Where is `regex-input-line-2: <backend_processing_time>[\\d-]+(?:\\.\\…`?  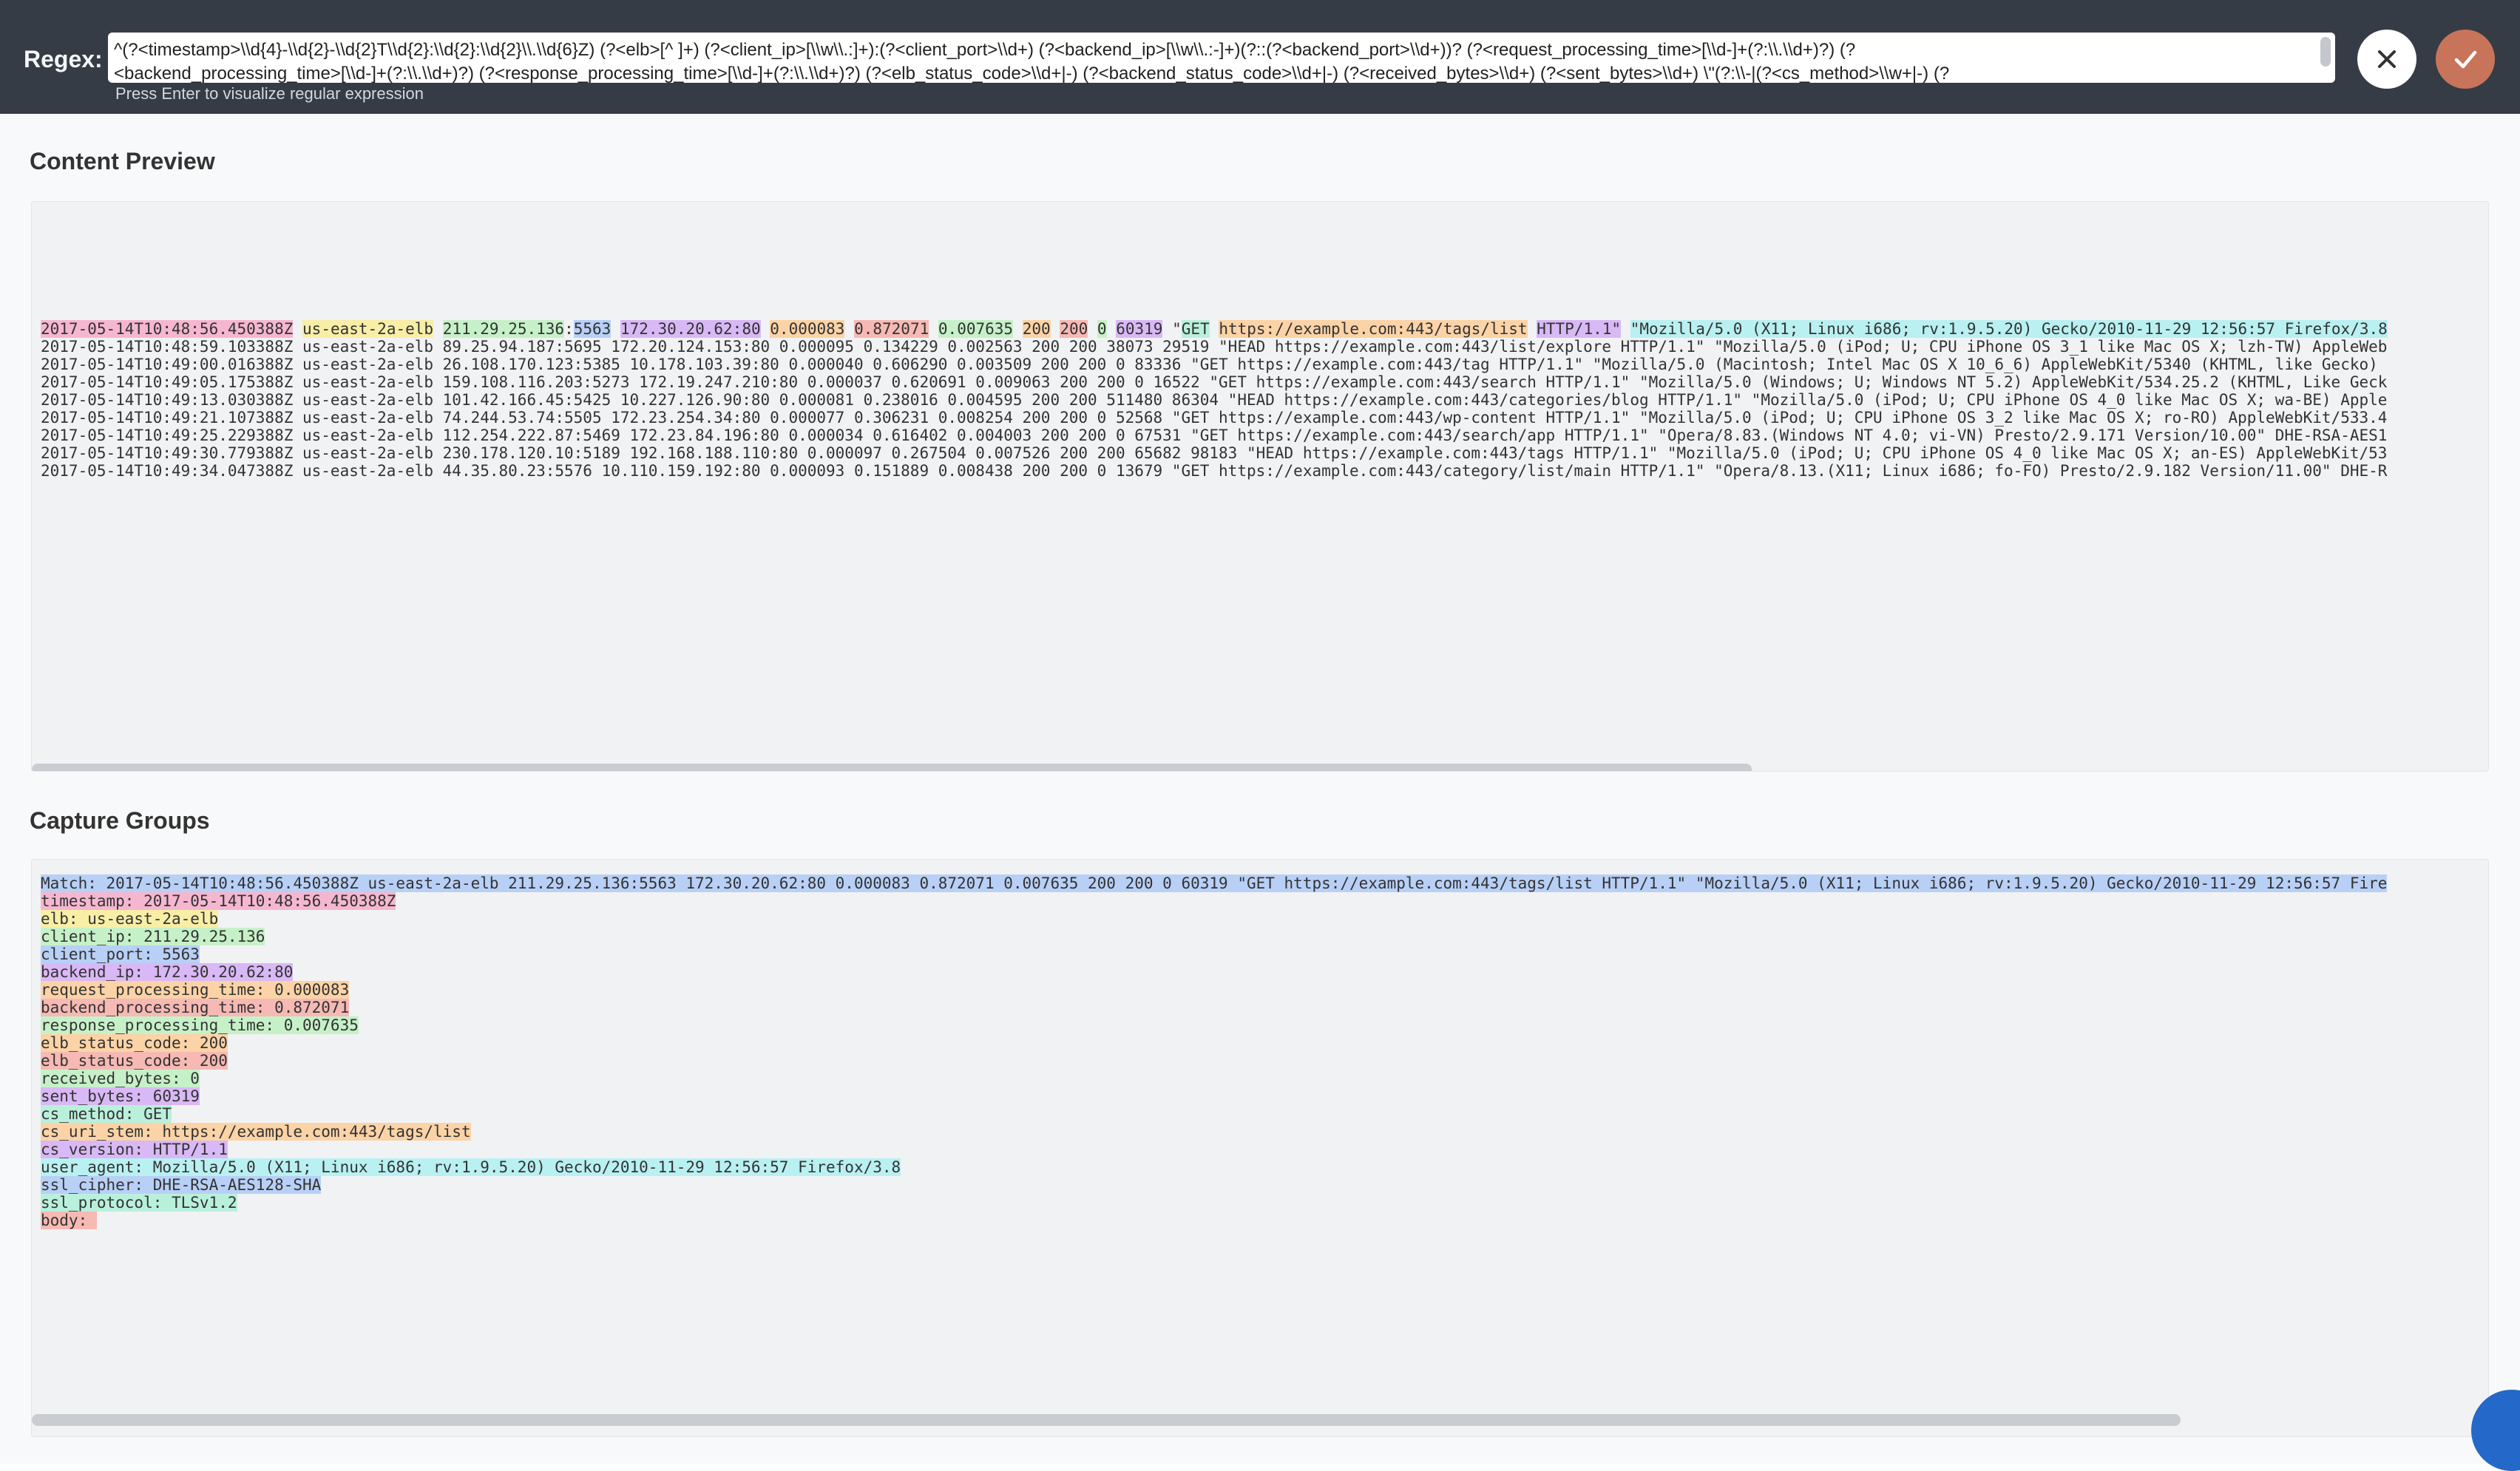
regex-input-line-2: <backend_processing_time>[\\d-]+(?:\\.\\… is located at coordinates (1032, 73).